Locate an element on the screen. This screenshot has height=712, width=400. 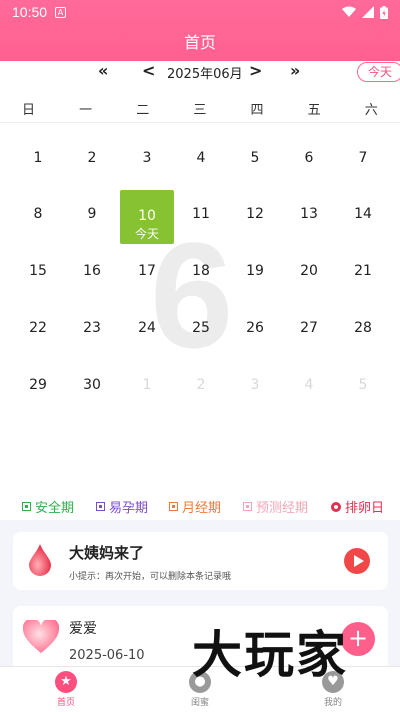
calendar-day: 22 is located at coordinates (38, 331).